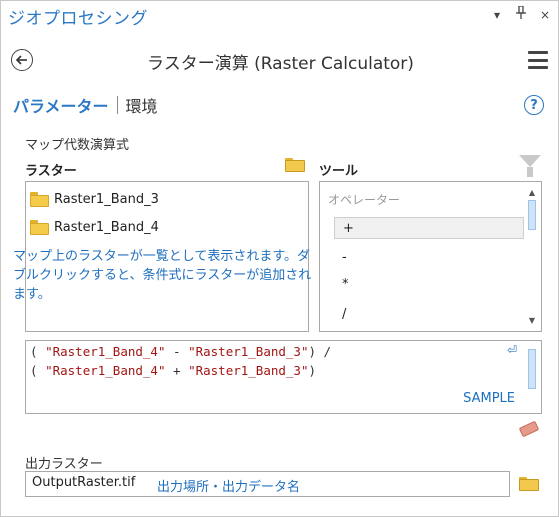 The width and height of the screenshot is (559, 517). What do you see at coordinates (177, 370) in the screenshot?
I see `operator-token: +` at bounding box center [177, 370].